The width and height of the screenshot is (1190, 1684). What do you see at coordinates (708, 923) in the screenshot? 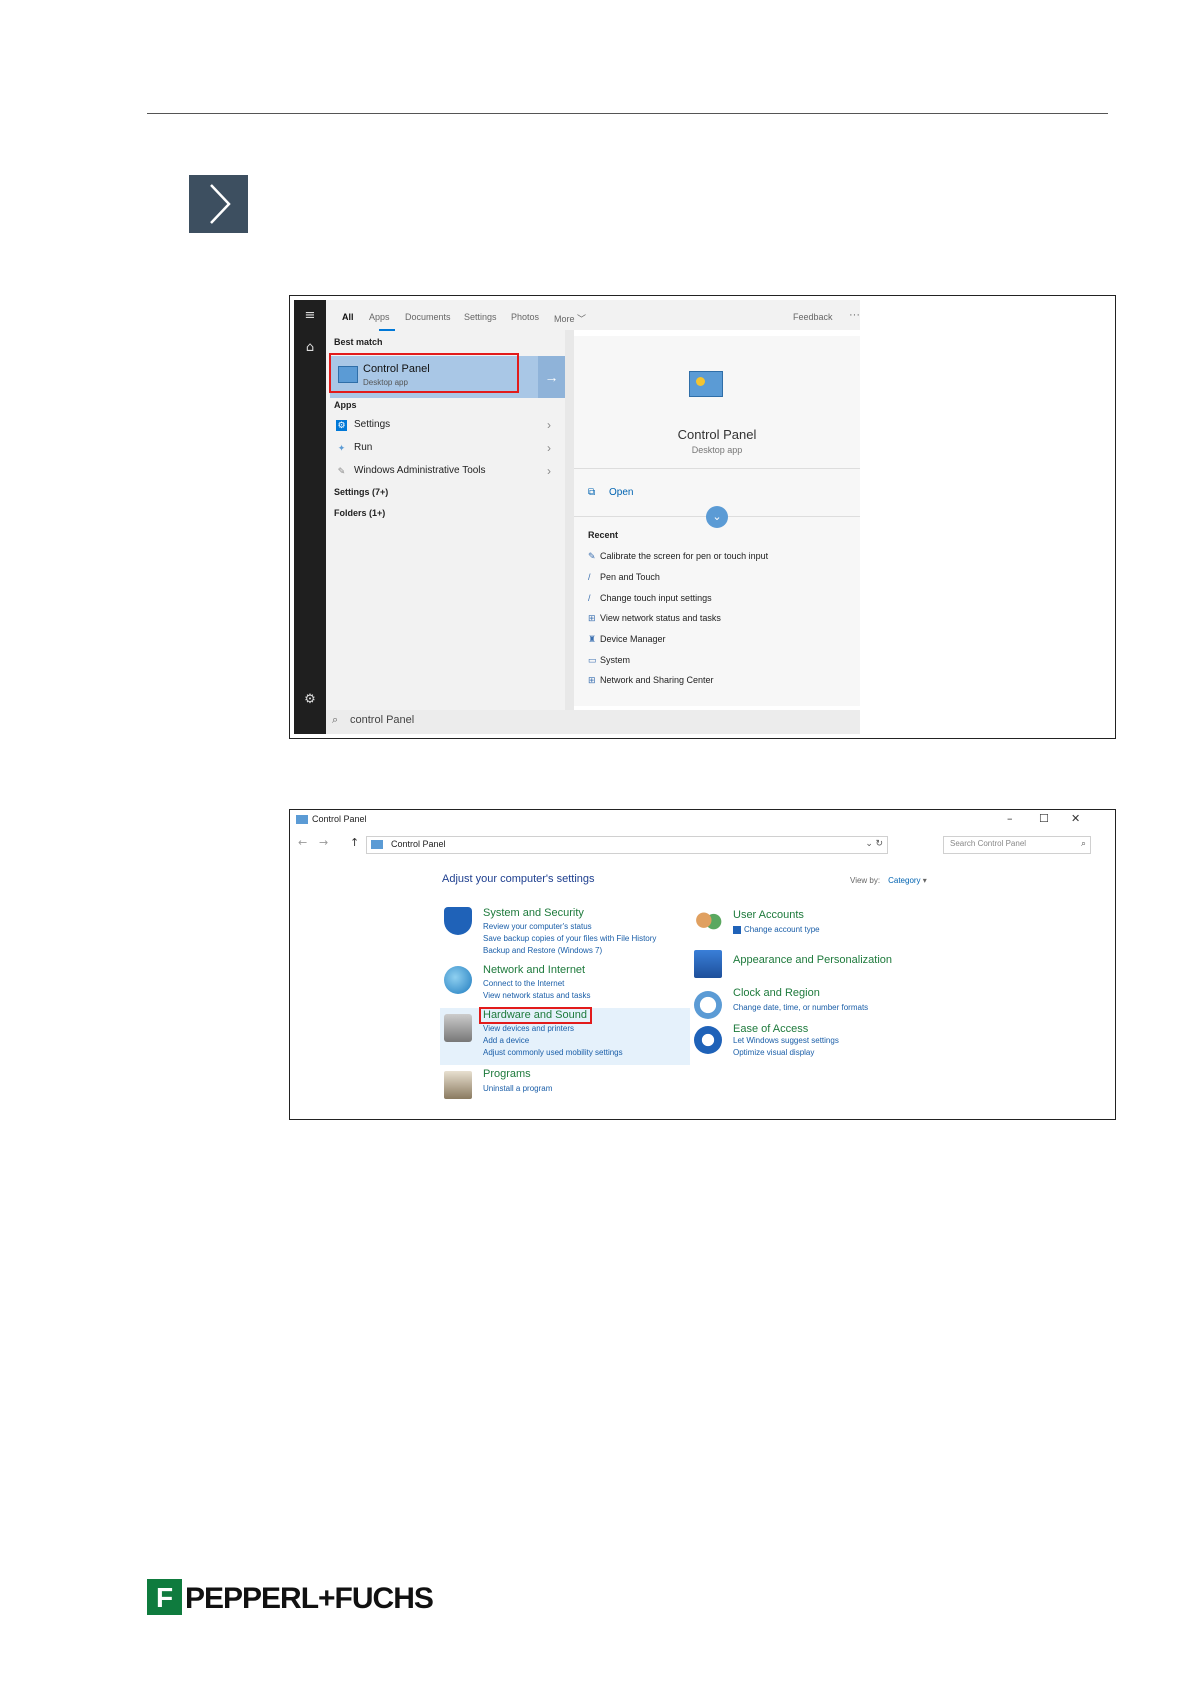
I see `users-icon` at bounding box center [708, 923].